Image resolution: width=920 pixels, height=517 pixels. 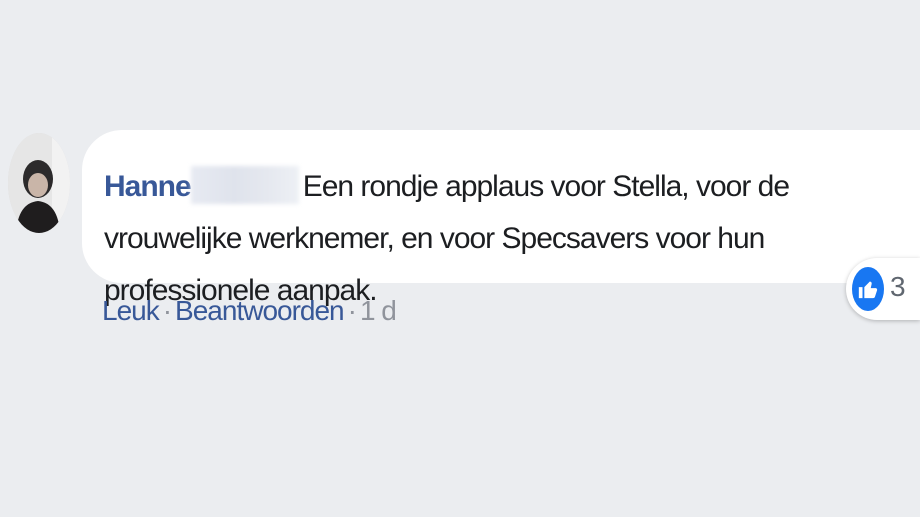 What do you see at coordinates (244, 185) in the screenshot?
I see `redacted-surname` at bounding box center [244, 185].